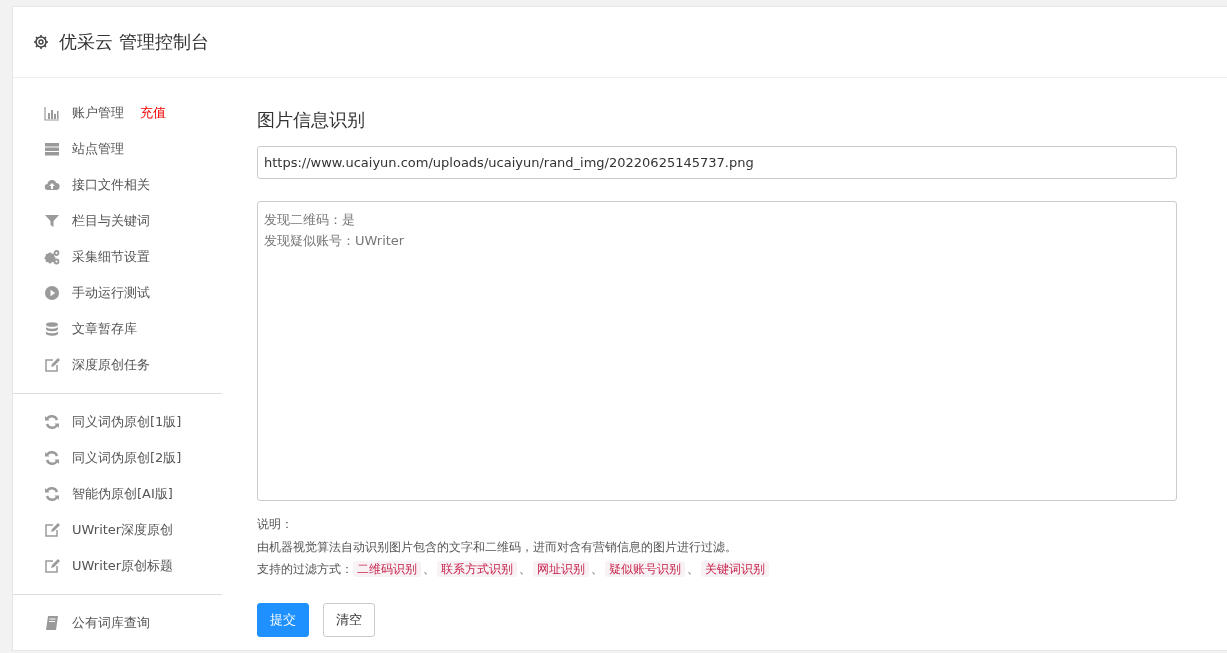 The image size is (1227, 653). Describe the element at coordinates (117, 293) in the screenshot. I see `sidebar-item: 手动运行测试` at that location.